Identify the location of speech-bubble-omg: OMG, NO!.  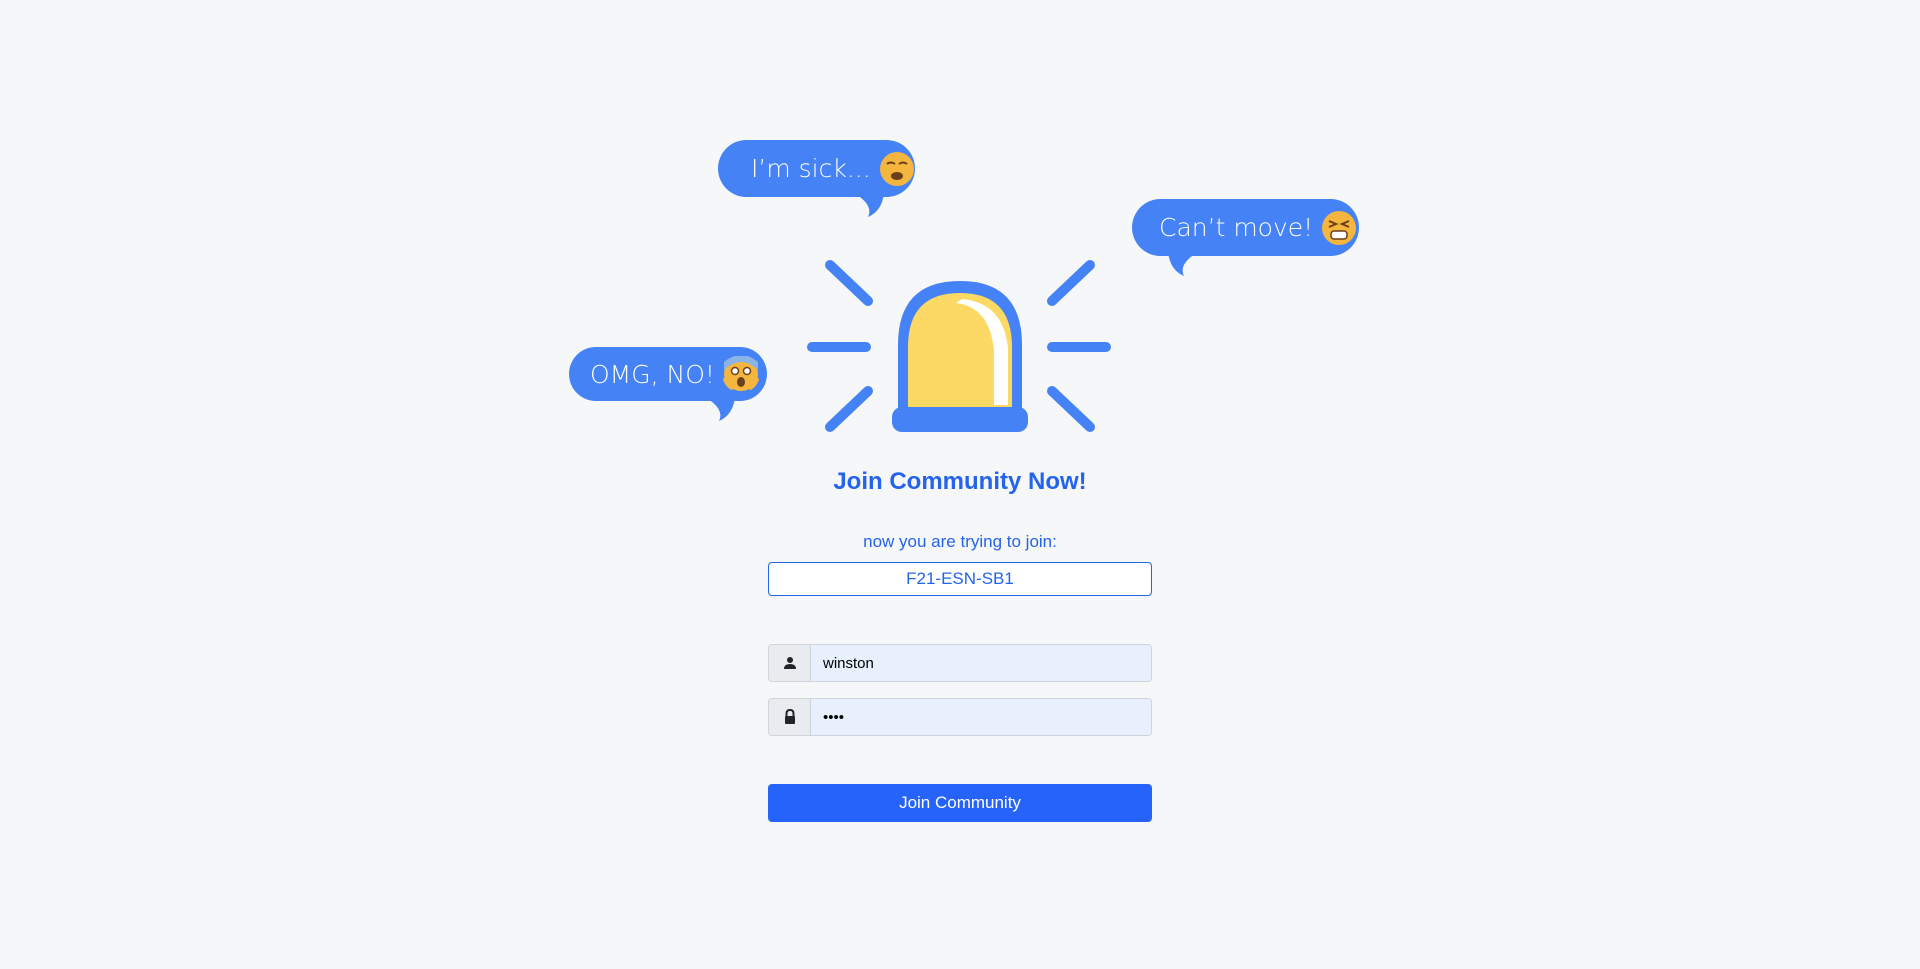
(668, 384).